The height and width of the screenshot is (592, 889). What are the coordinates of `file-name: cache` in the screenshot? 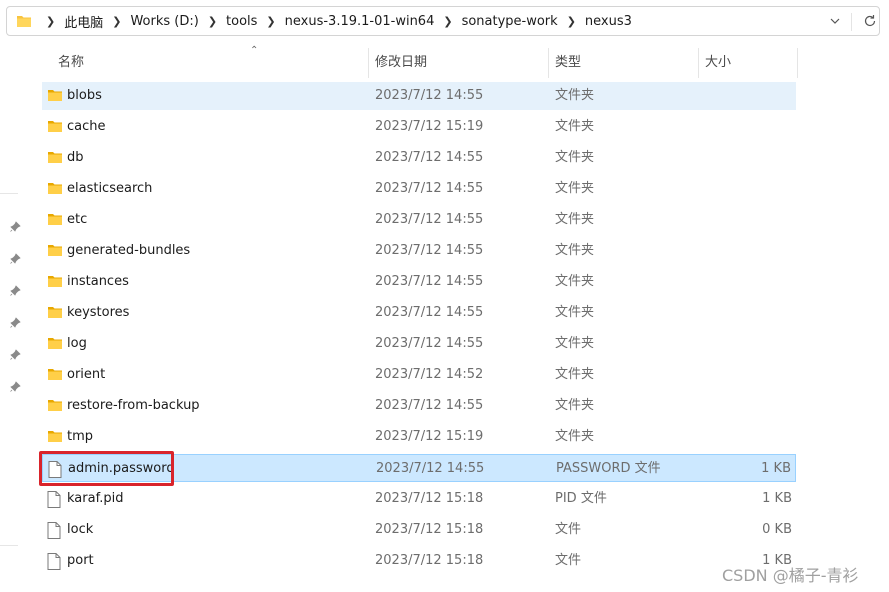 It's located at (86, 126).